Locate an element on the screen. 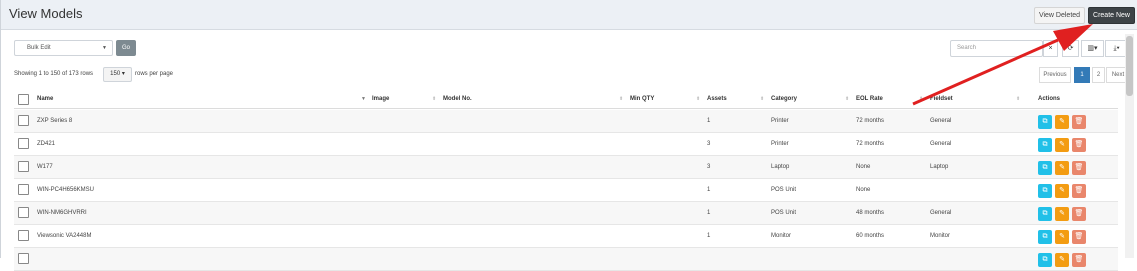  annotation-arrow-overlay is located at coordinates (1002, 65).